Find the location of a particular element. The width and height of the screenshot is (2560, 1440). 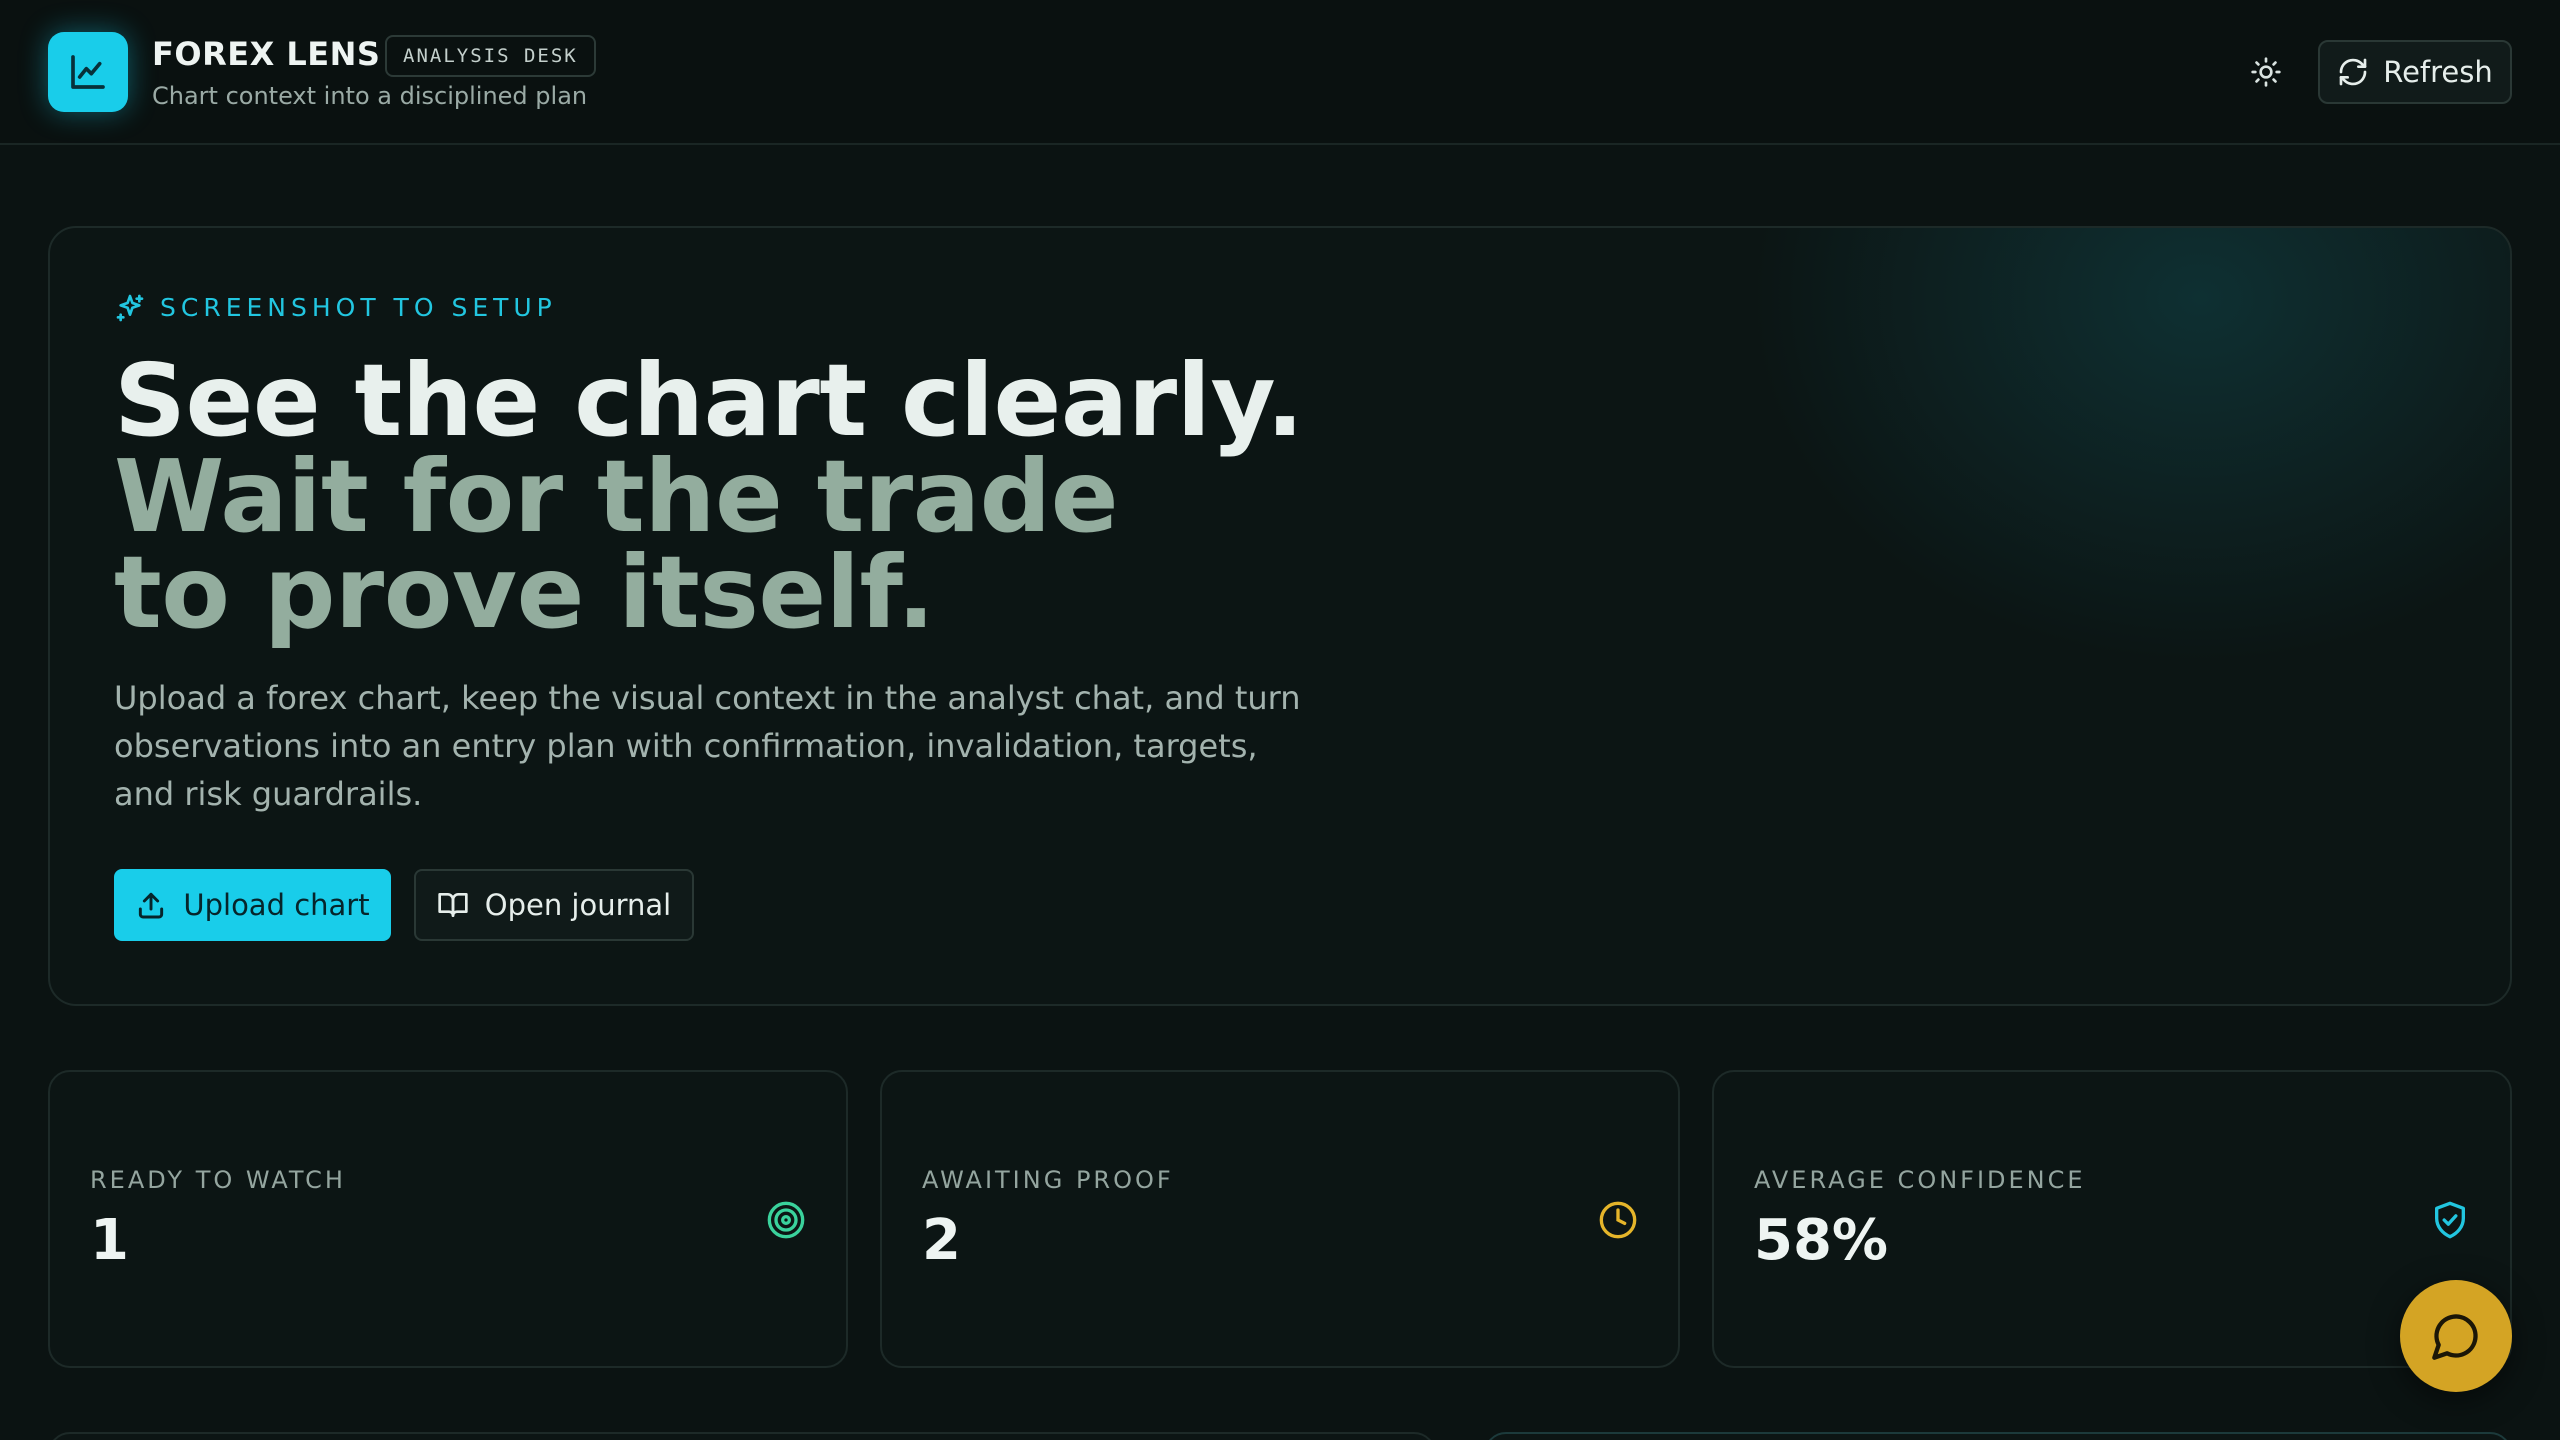

stat-value: 2 is located at coordinates (941, 1240).